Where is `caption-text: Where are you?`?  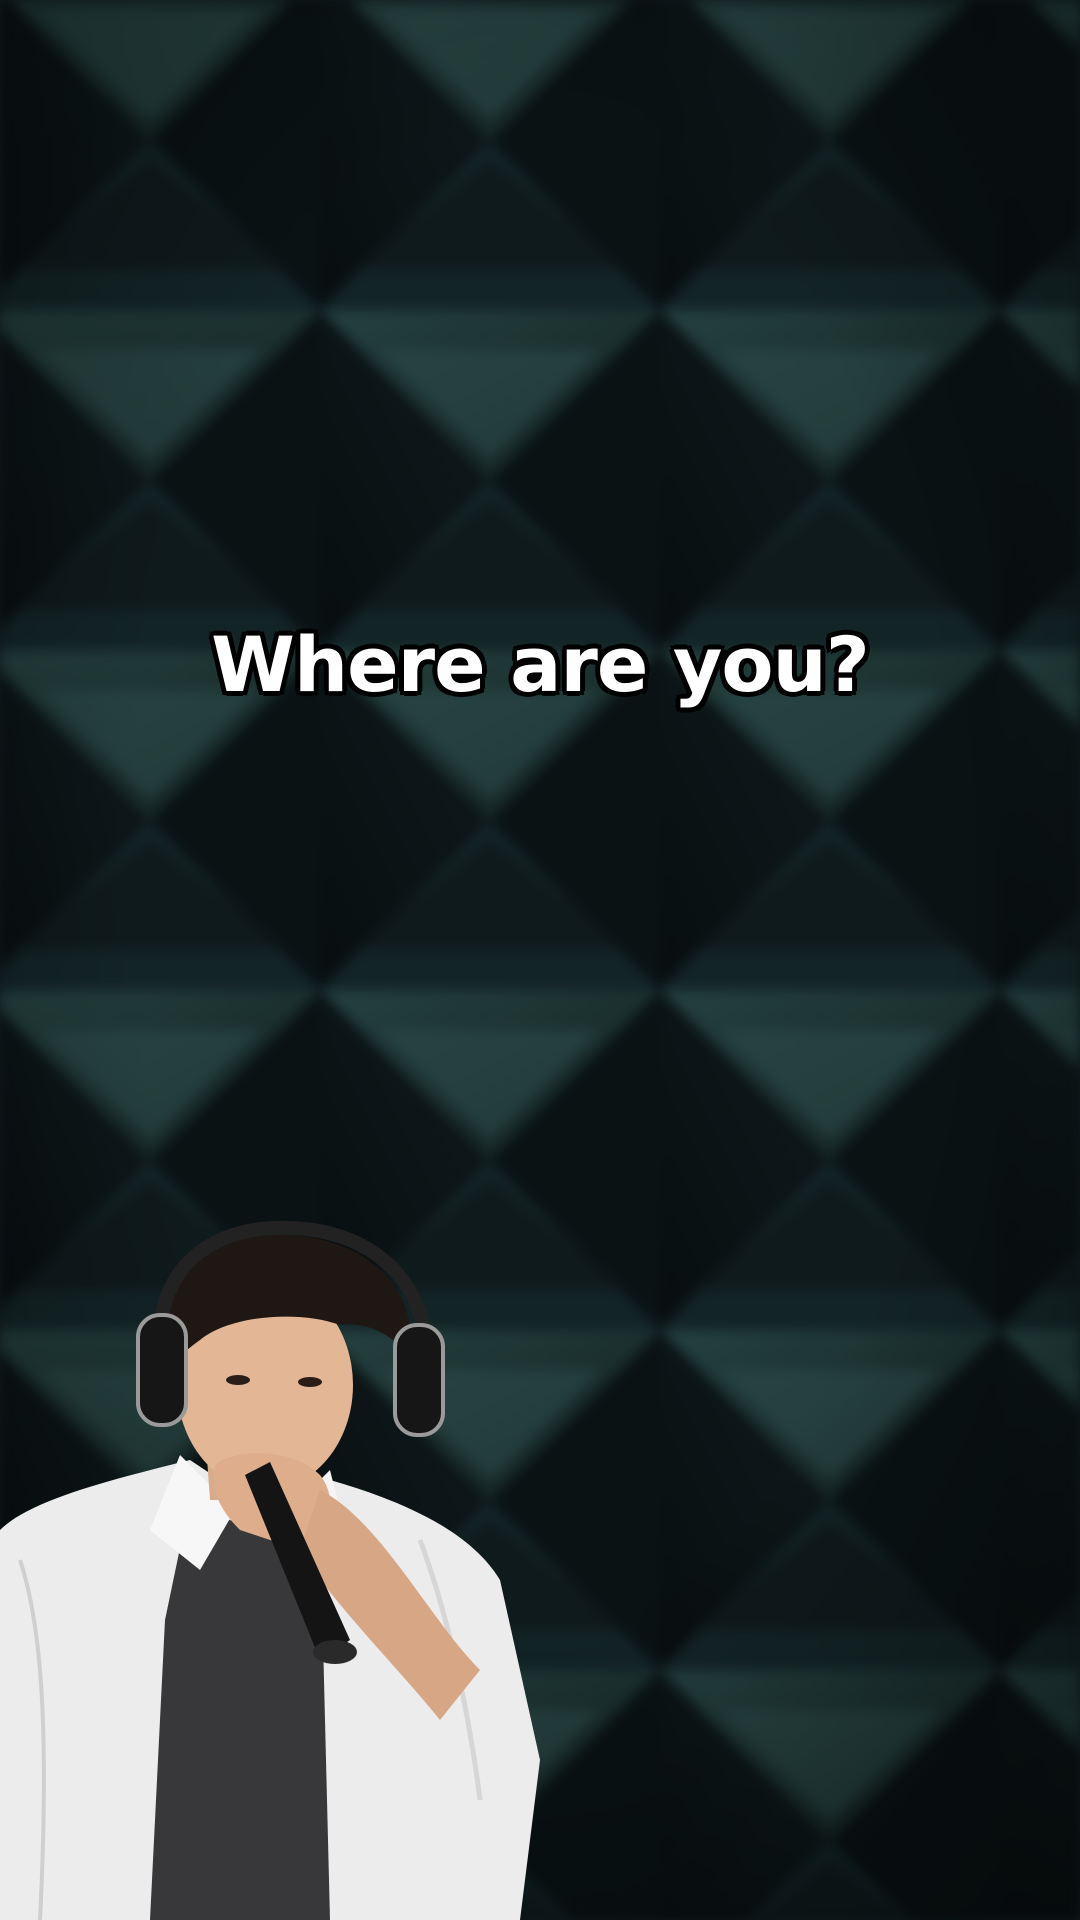
caption-text: Where are you? is located at coordinates (540, 664).